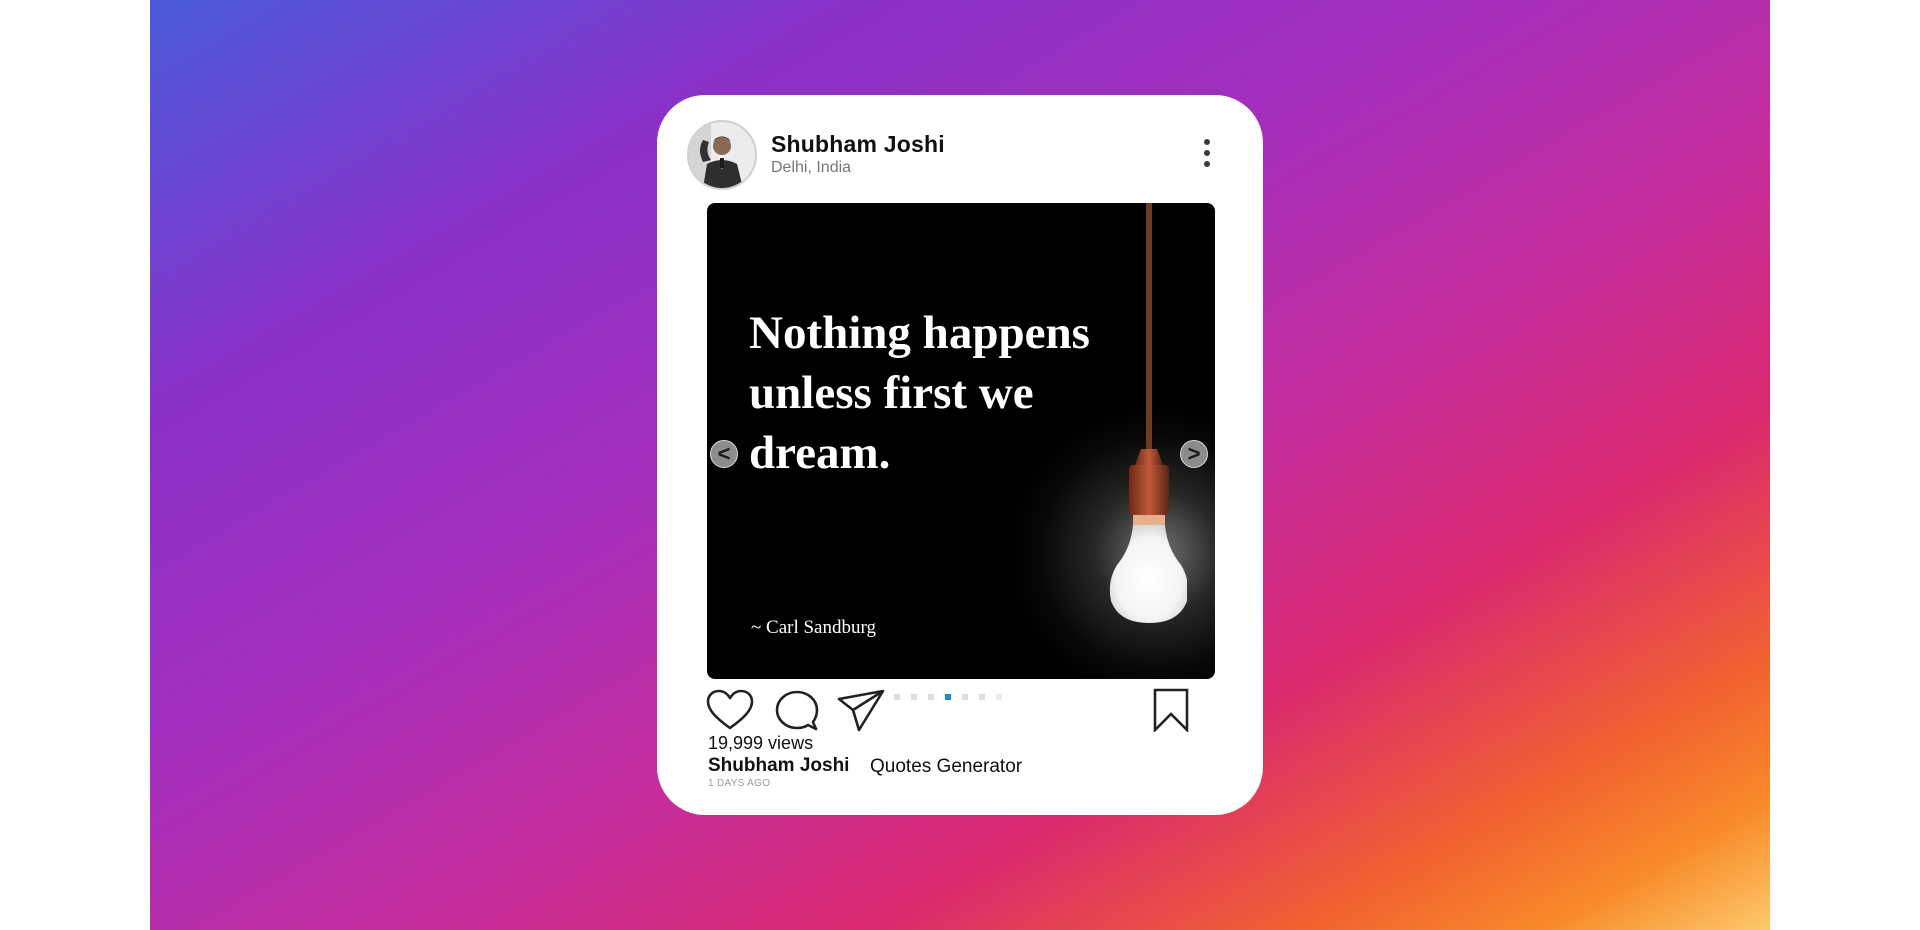 This screenshot has height=930, width=1920. I want to click on post-location: Delhi, India, so click(811, 167).